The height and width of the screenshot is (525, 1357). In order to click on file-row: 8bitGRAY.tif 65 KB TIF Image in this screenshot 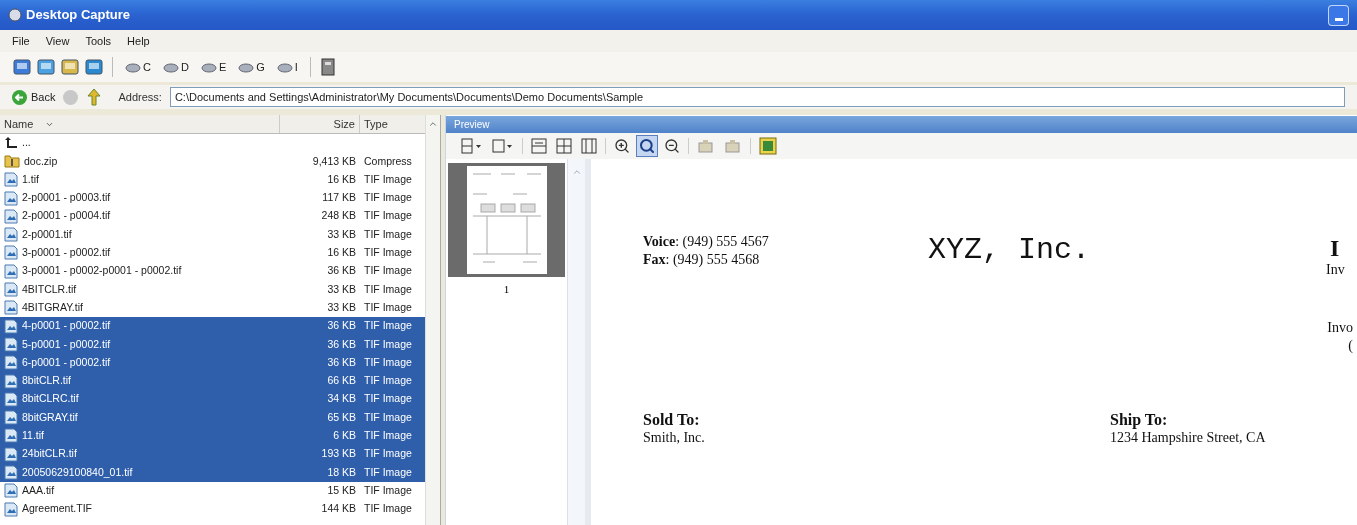, I will do `click(212, 417)`.